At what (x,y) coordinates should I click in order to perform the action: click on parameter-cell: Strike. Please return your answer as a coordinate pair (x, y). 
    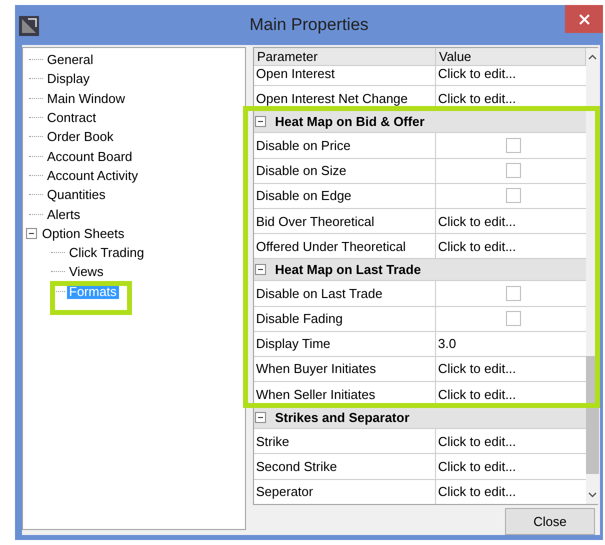
    Looking at the image, I should click on (345, 441).